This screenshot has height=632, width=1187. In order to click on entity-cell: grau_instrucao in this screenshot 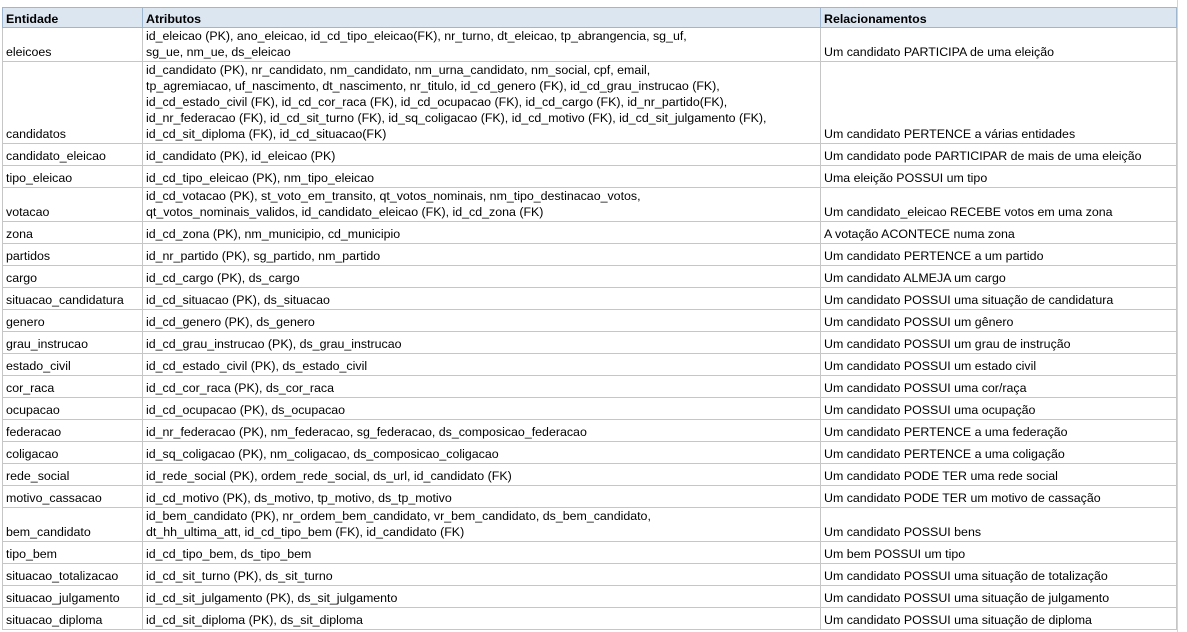, I will do `click(72, 342)`.